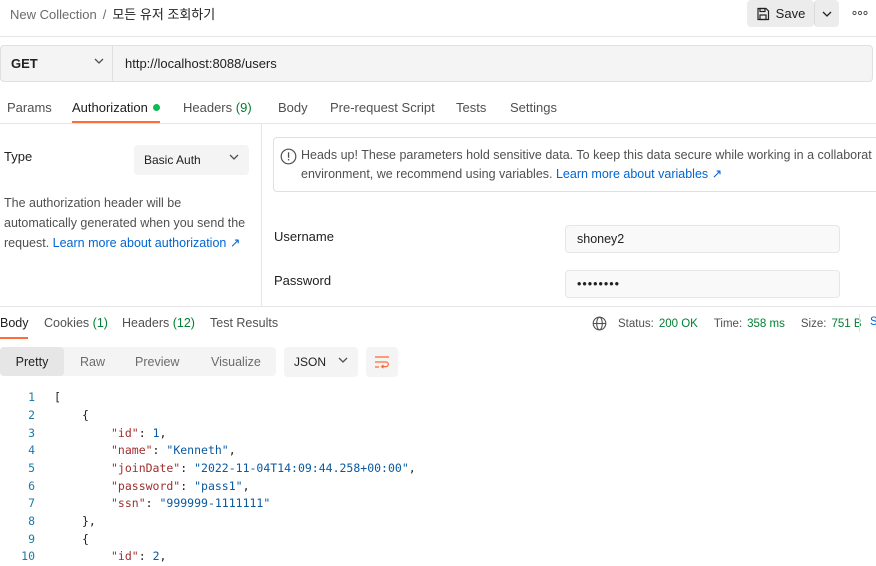 This screenshot has height=566, width=876. Describe the element at coordinates (873, 322) in the screenshot. I see `save-response-button: S` at that location.